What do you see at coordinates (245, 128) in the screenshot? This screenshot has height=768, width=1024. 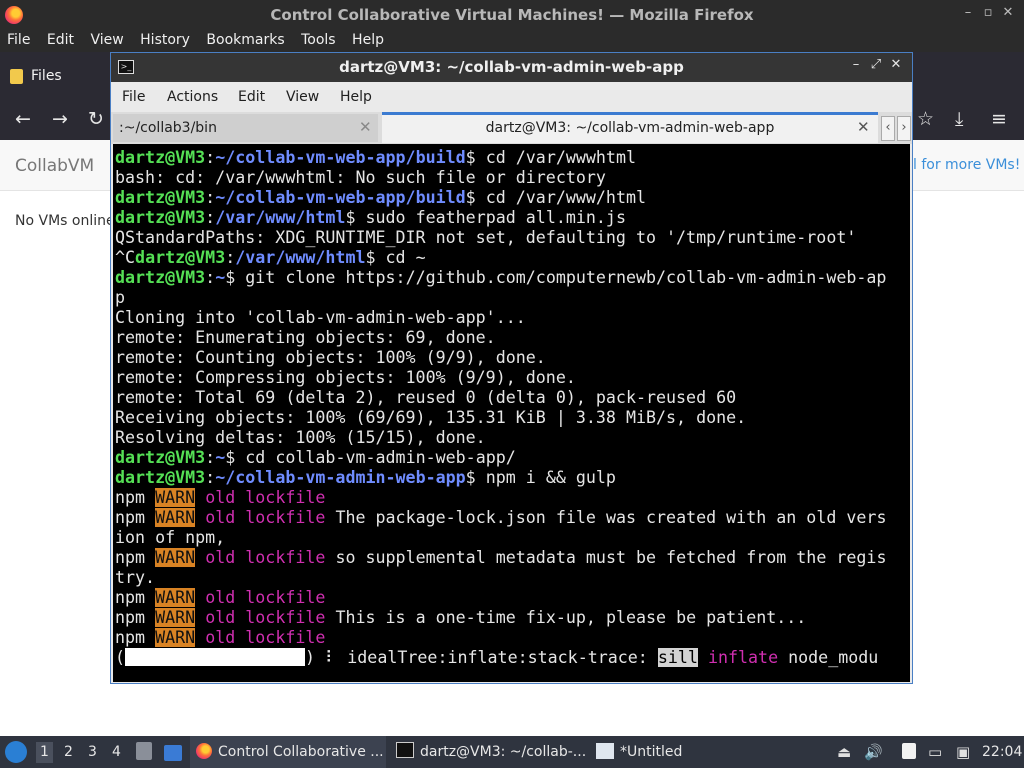 I see `tab-collab3-bin: :~/collab3/bin ✕` at bounding box center [245, 128].